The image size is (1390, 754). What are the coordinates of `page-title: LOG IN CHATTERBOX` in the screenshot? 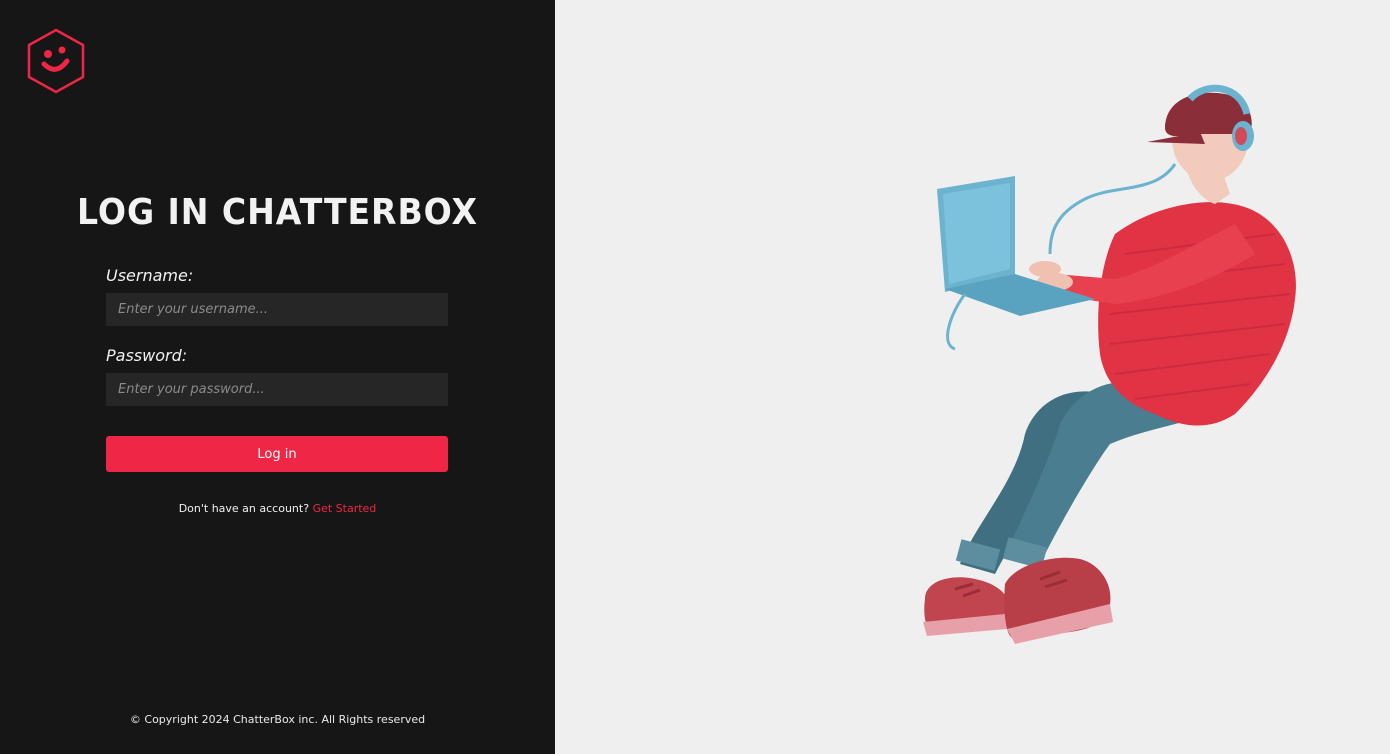 It's located at (277, 212).